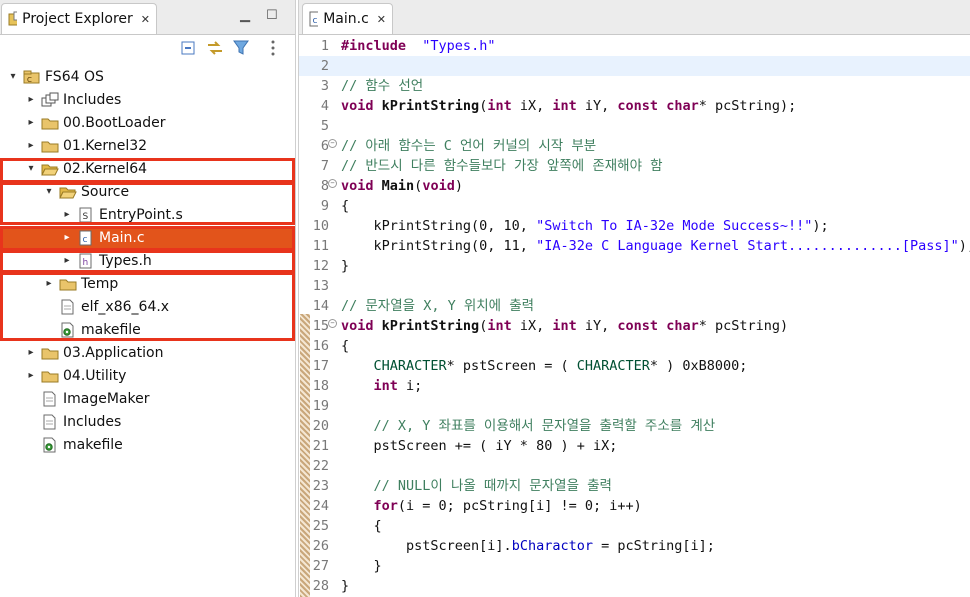  What do you see at coordinates (459, 46) in the screenshot?
I see `code-token: "Types.h"` at bounding box center [459, 46].